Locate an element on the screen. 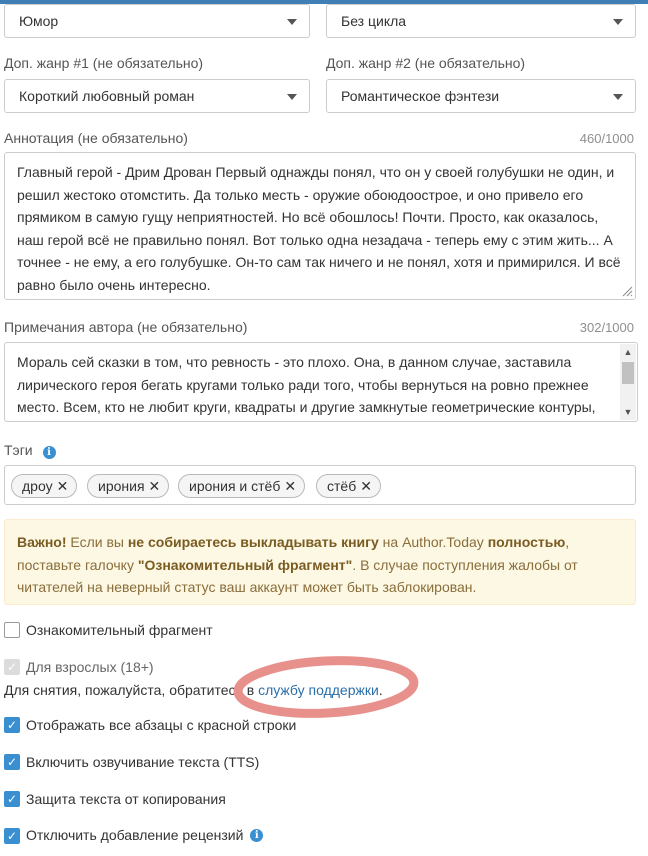 The height and width of the screenshot is (856, 648). warning-emphasis: "Ознакомительный фрагмент" is located at coordinates (245, 564).